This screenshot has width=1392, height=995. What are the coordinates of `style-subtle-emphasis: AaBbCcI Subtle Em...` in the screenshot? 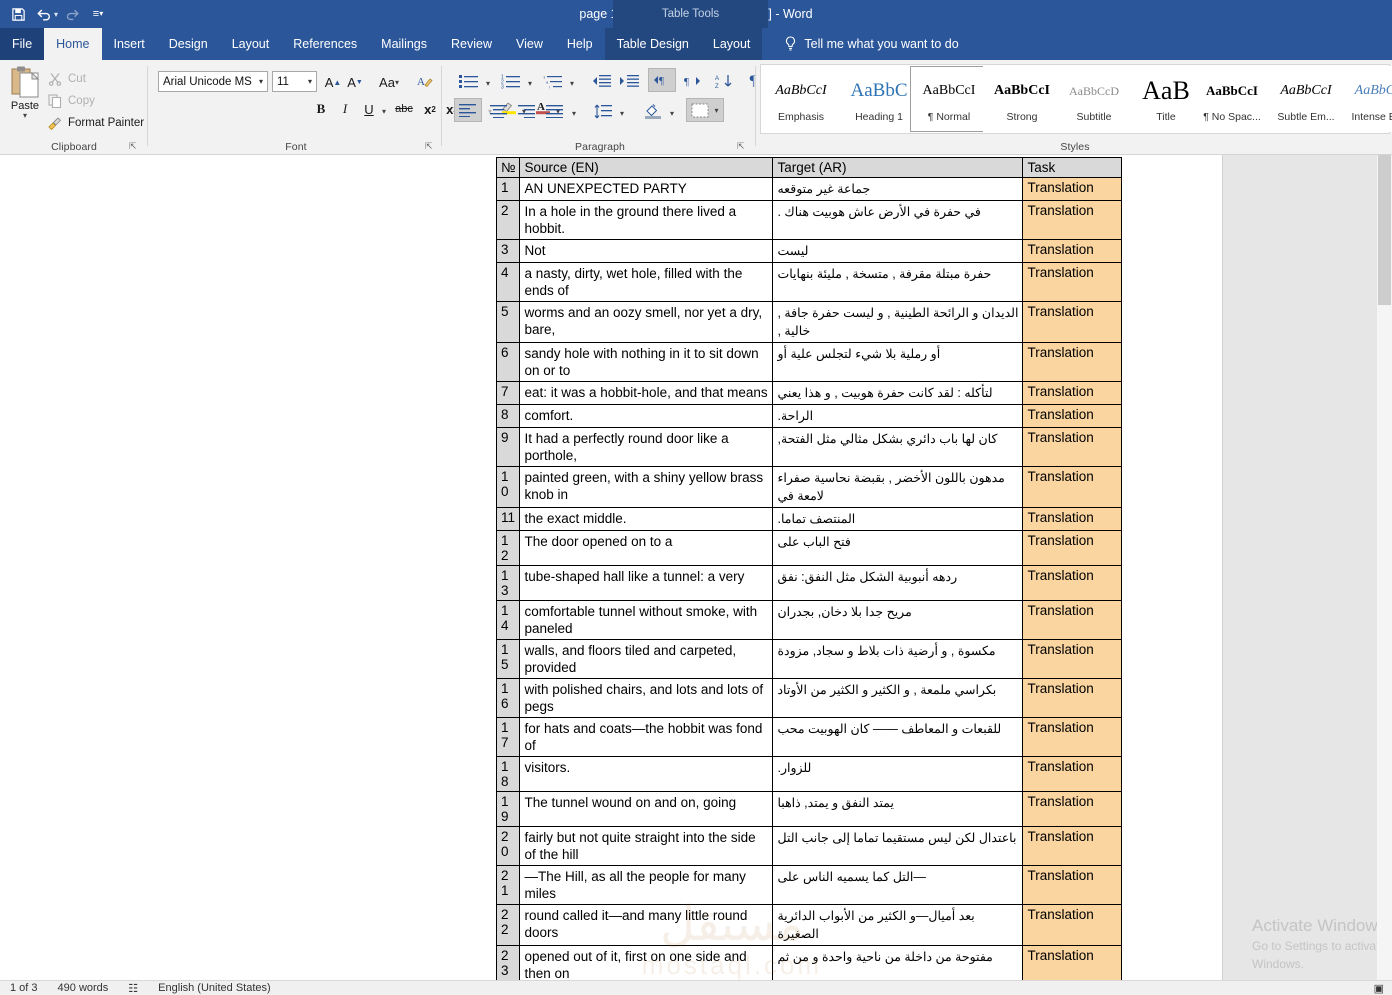 It's located at (1306, 99).